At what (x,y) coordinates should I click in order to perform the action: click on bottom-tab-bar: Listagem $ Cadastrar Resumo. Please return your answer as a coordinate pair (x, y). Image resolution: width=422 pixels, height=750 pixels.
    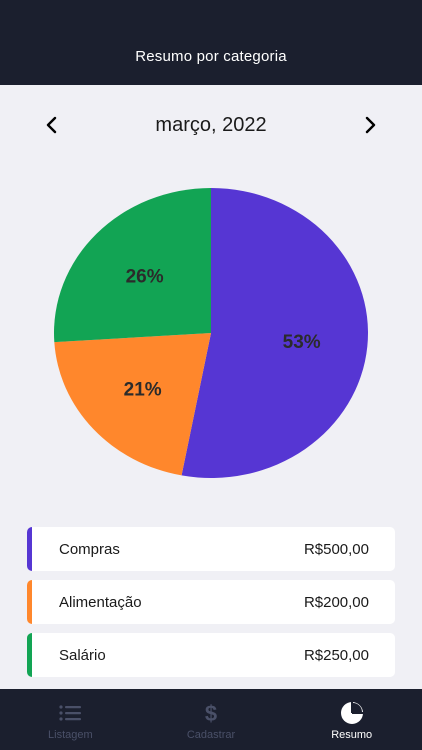
    Looking at the image, I should click on (211, 719).